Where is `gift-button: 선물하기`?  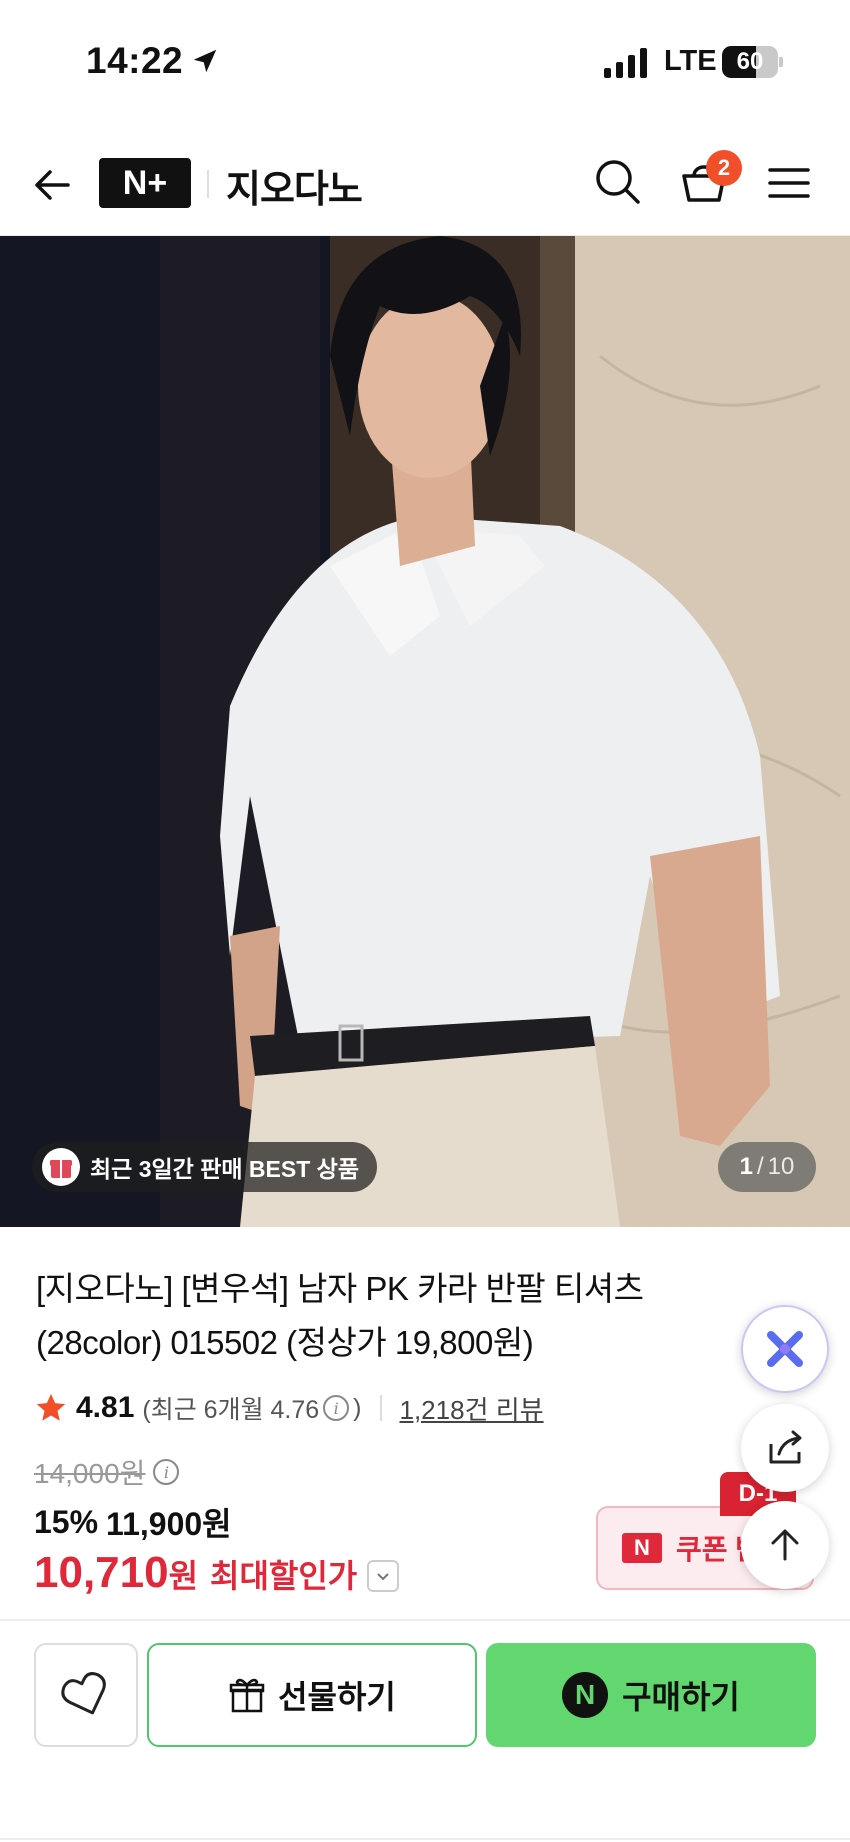
gift-button: 선물하기 is located at coordinates (312, 1695).